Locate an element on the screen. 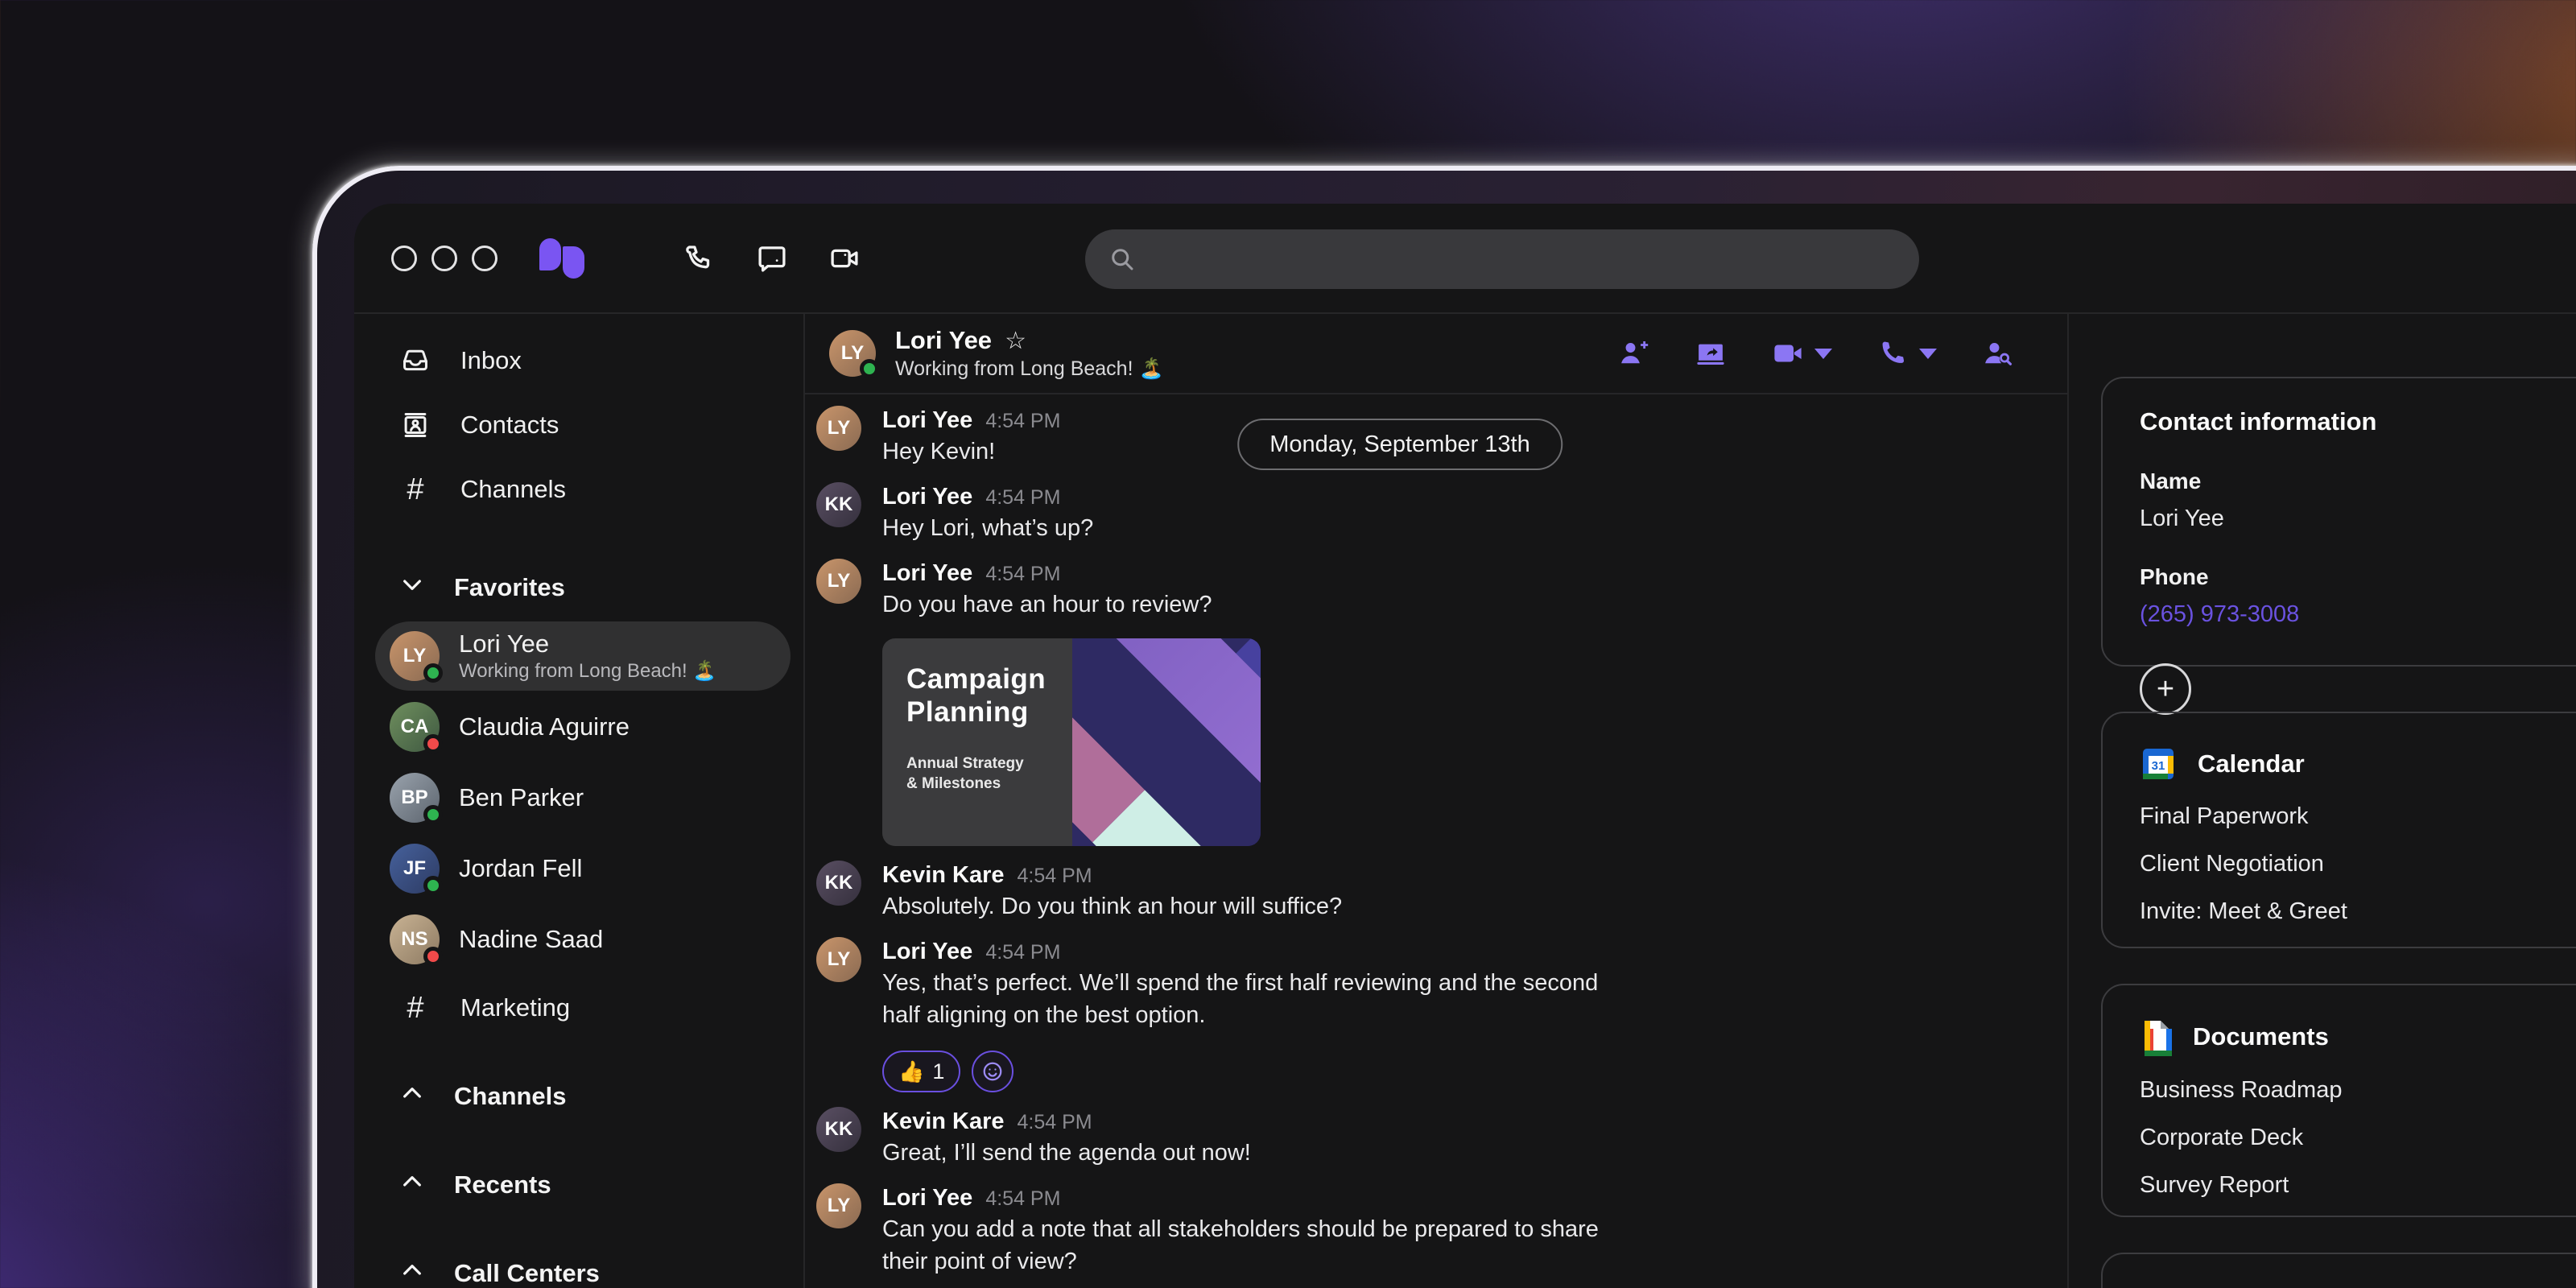 Image resolution: width=2576 pixels, height=1288 pixels. search-person-button is located at coordinates (1997, 353).